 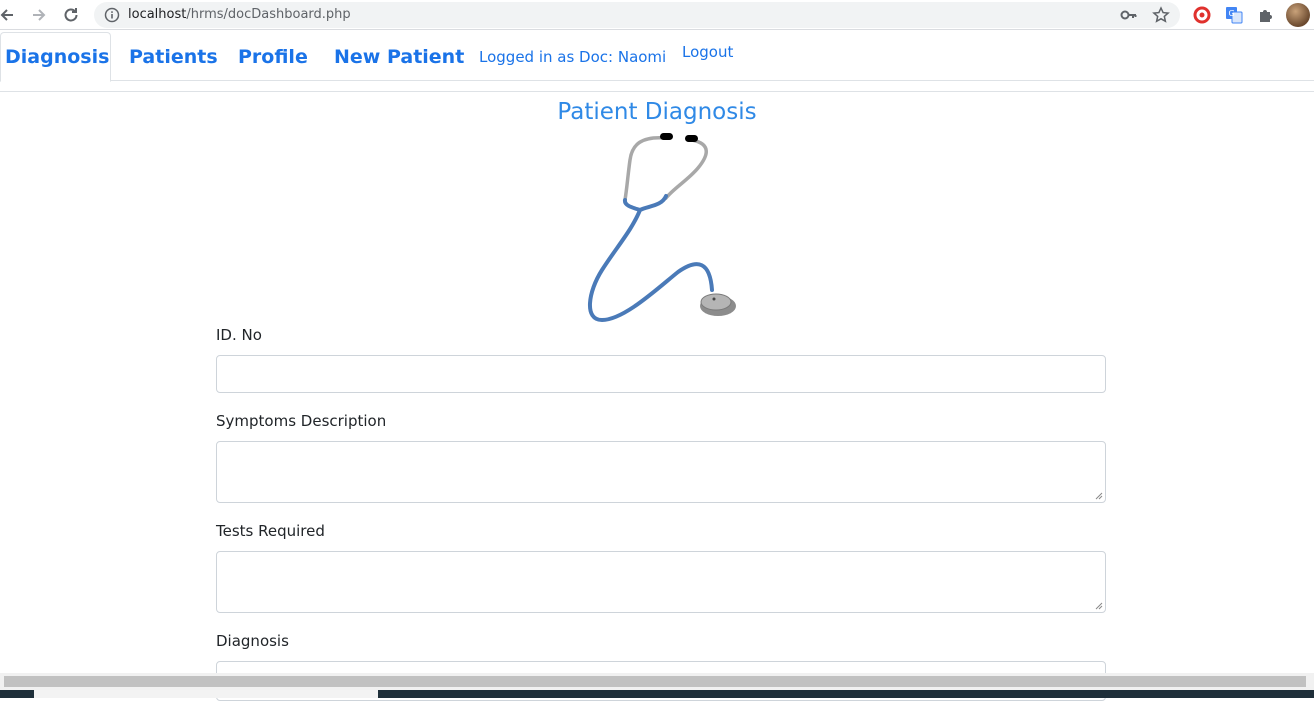 What do you see at coordinates (270, 531) in the screenshot?
I see `tests-label: Tests Required` at bounding box center [270, 531].